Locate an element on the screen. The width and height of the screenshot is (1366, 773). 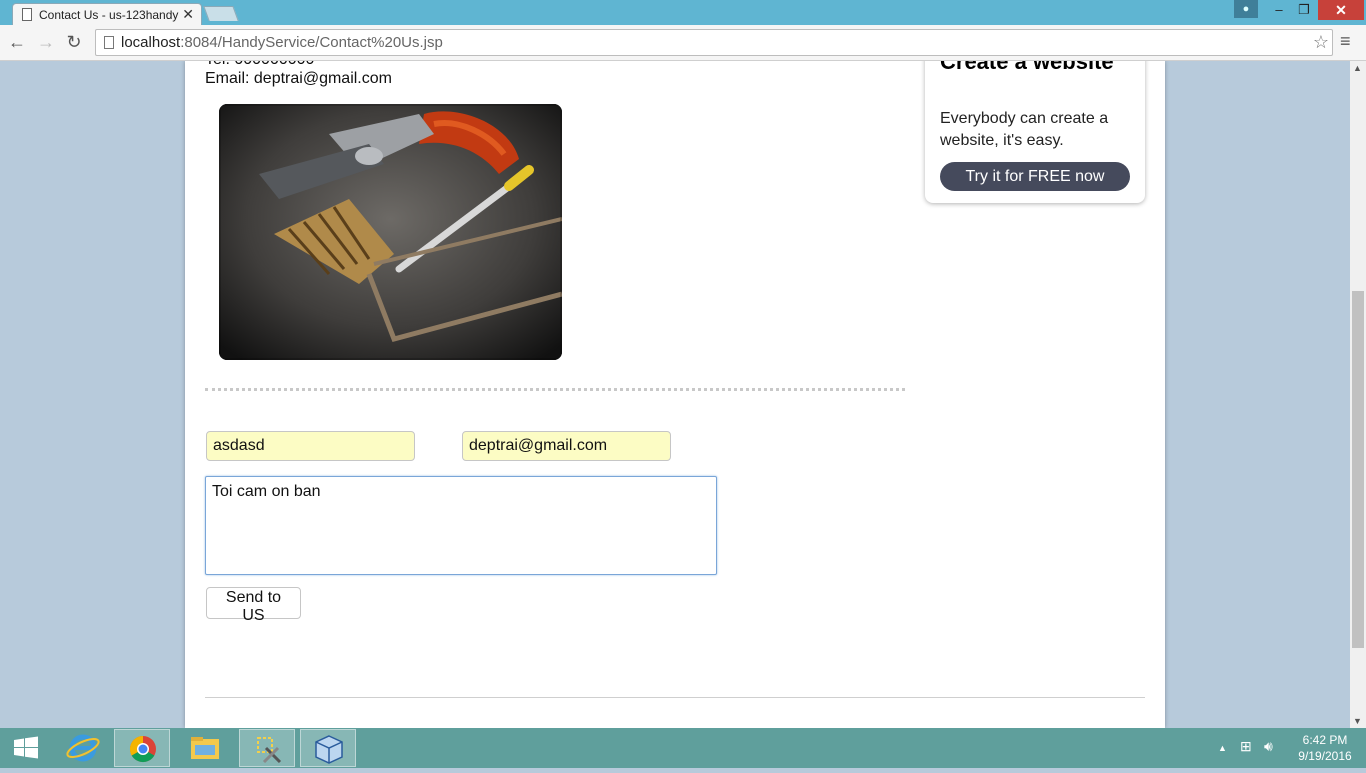
scrollbar-thumb is located at coordinates (1358, 469).